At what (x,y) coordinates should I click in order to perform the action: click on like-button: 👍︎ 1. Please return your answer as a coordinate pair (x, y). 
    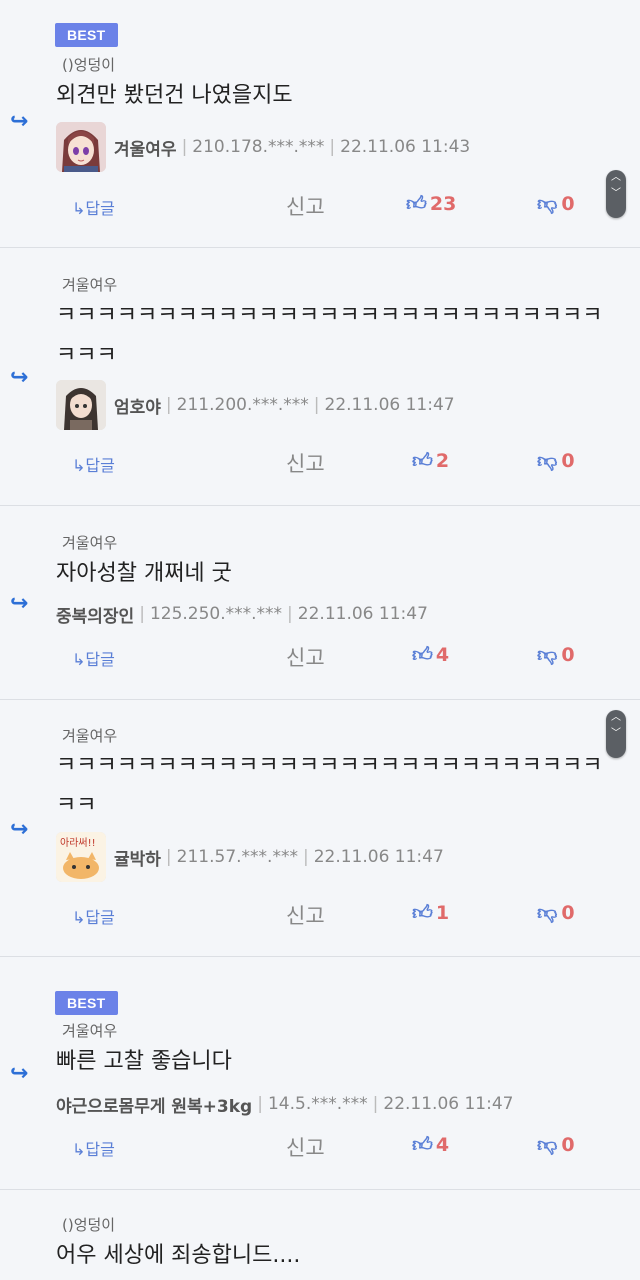
    Looking at the image, I should click on (430, 912).